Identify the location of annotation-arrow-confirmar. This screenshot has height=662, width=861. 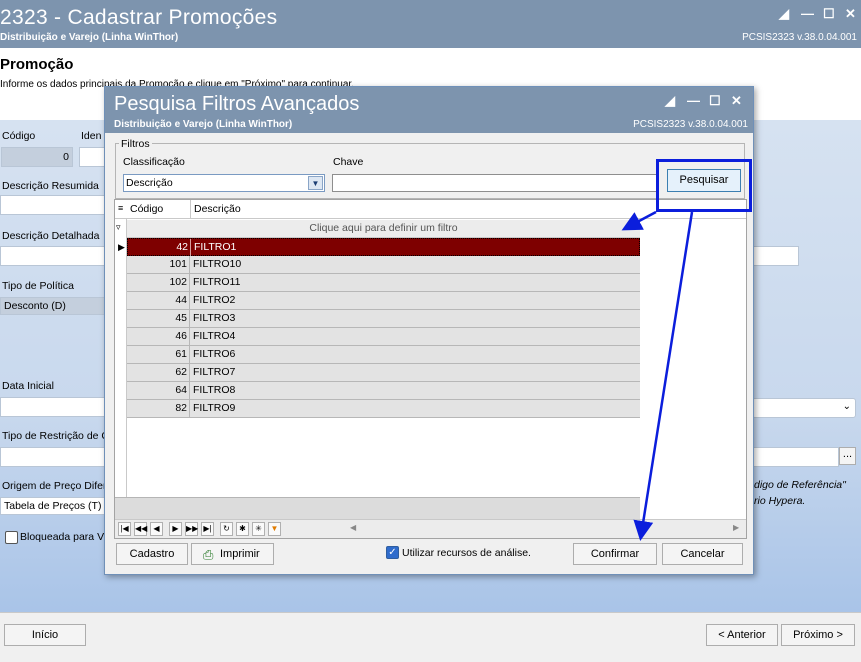
(663, 376).